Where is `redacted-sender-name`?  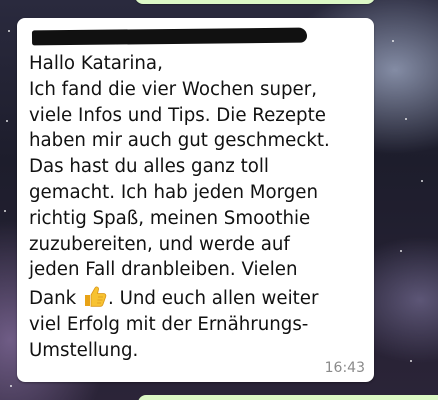
redacted-sender-name is located at coordinates (169, 36).